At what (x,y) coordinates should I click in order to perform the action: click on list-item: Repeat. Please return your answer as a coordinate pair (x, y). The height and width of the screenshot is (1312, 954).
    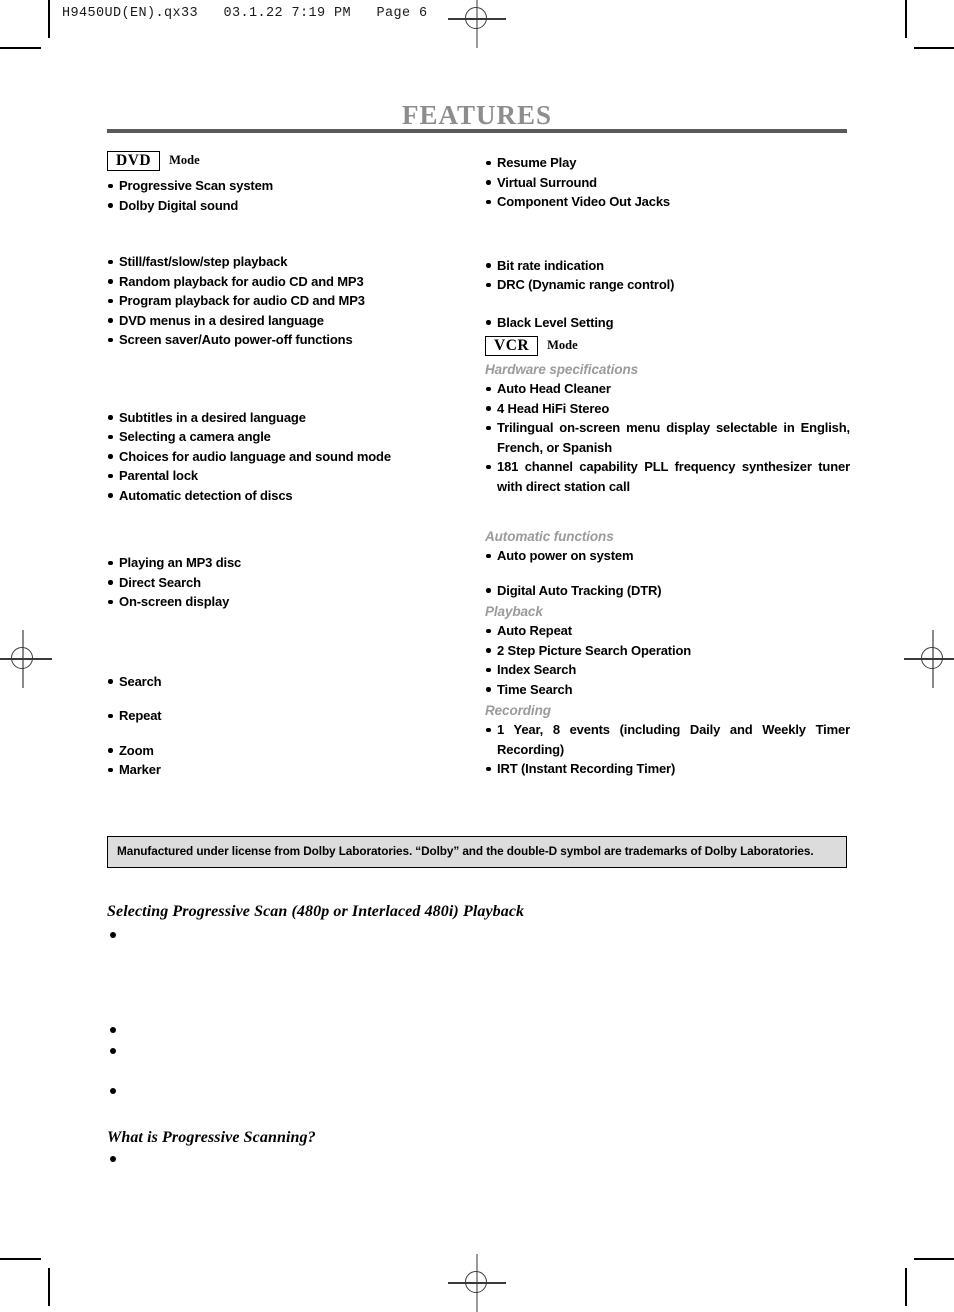
    Looking at the image, I should click on (289, 716).